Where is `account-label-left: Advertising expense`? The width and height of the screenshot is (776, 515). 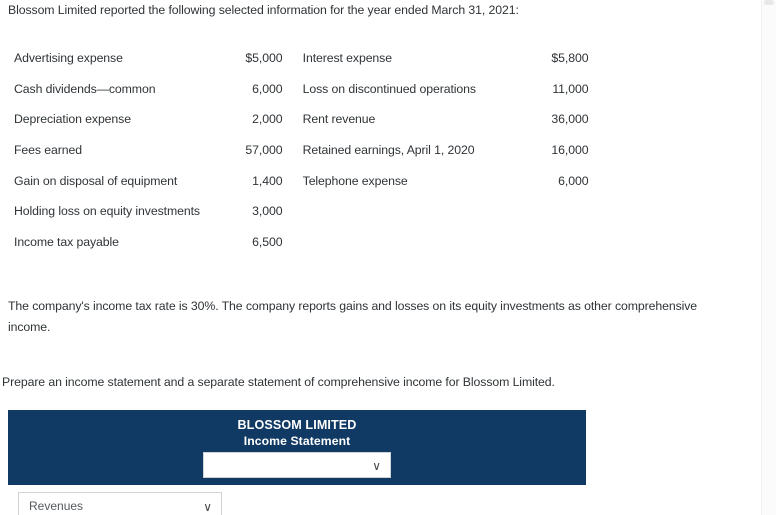
account-label-left: Advertising expense is located at coordinates (68, 58).